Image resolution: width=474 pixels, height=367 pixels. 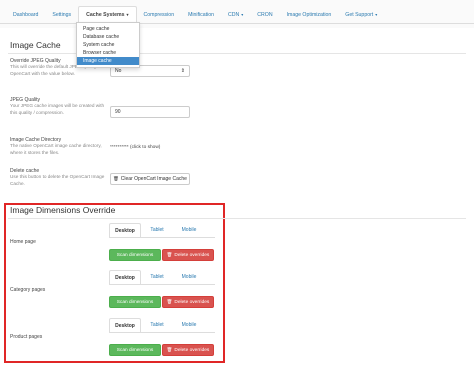 What do you see at coordinates (28, 290) in the screenshot?
I see `category-pages-label: Category pages` at bounding box center [28, 290].